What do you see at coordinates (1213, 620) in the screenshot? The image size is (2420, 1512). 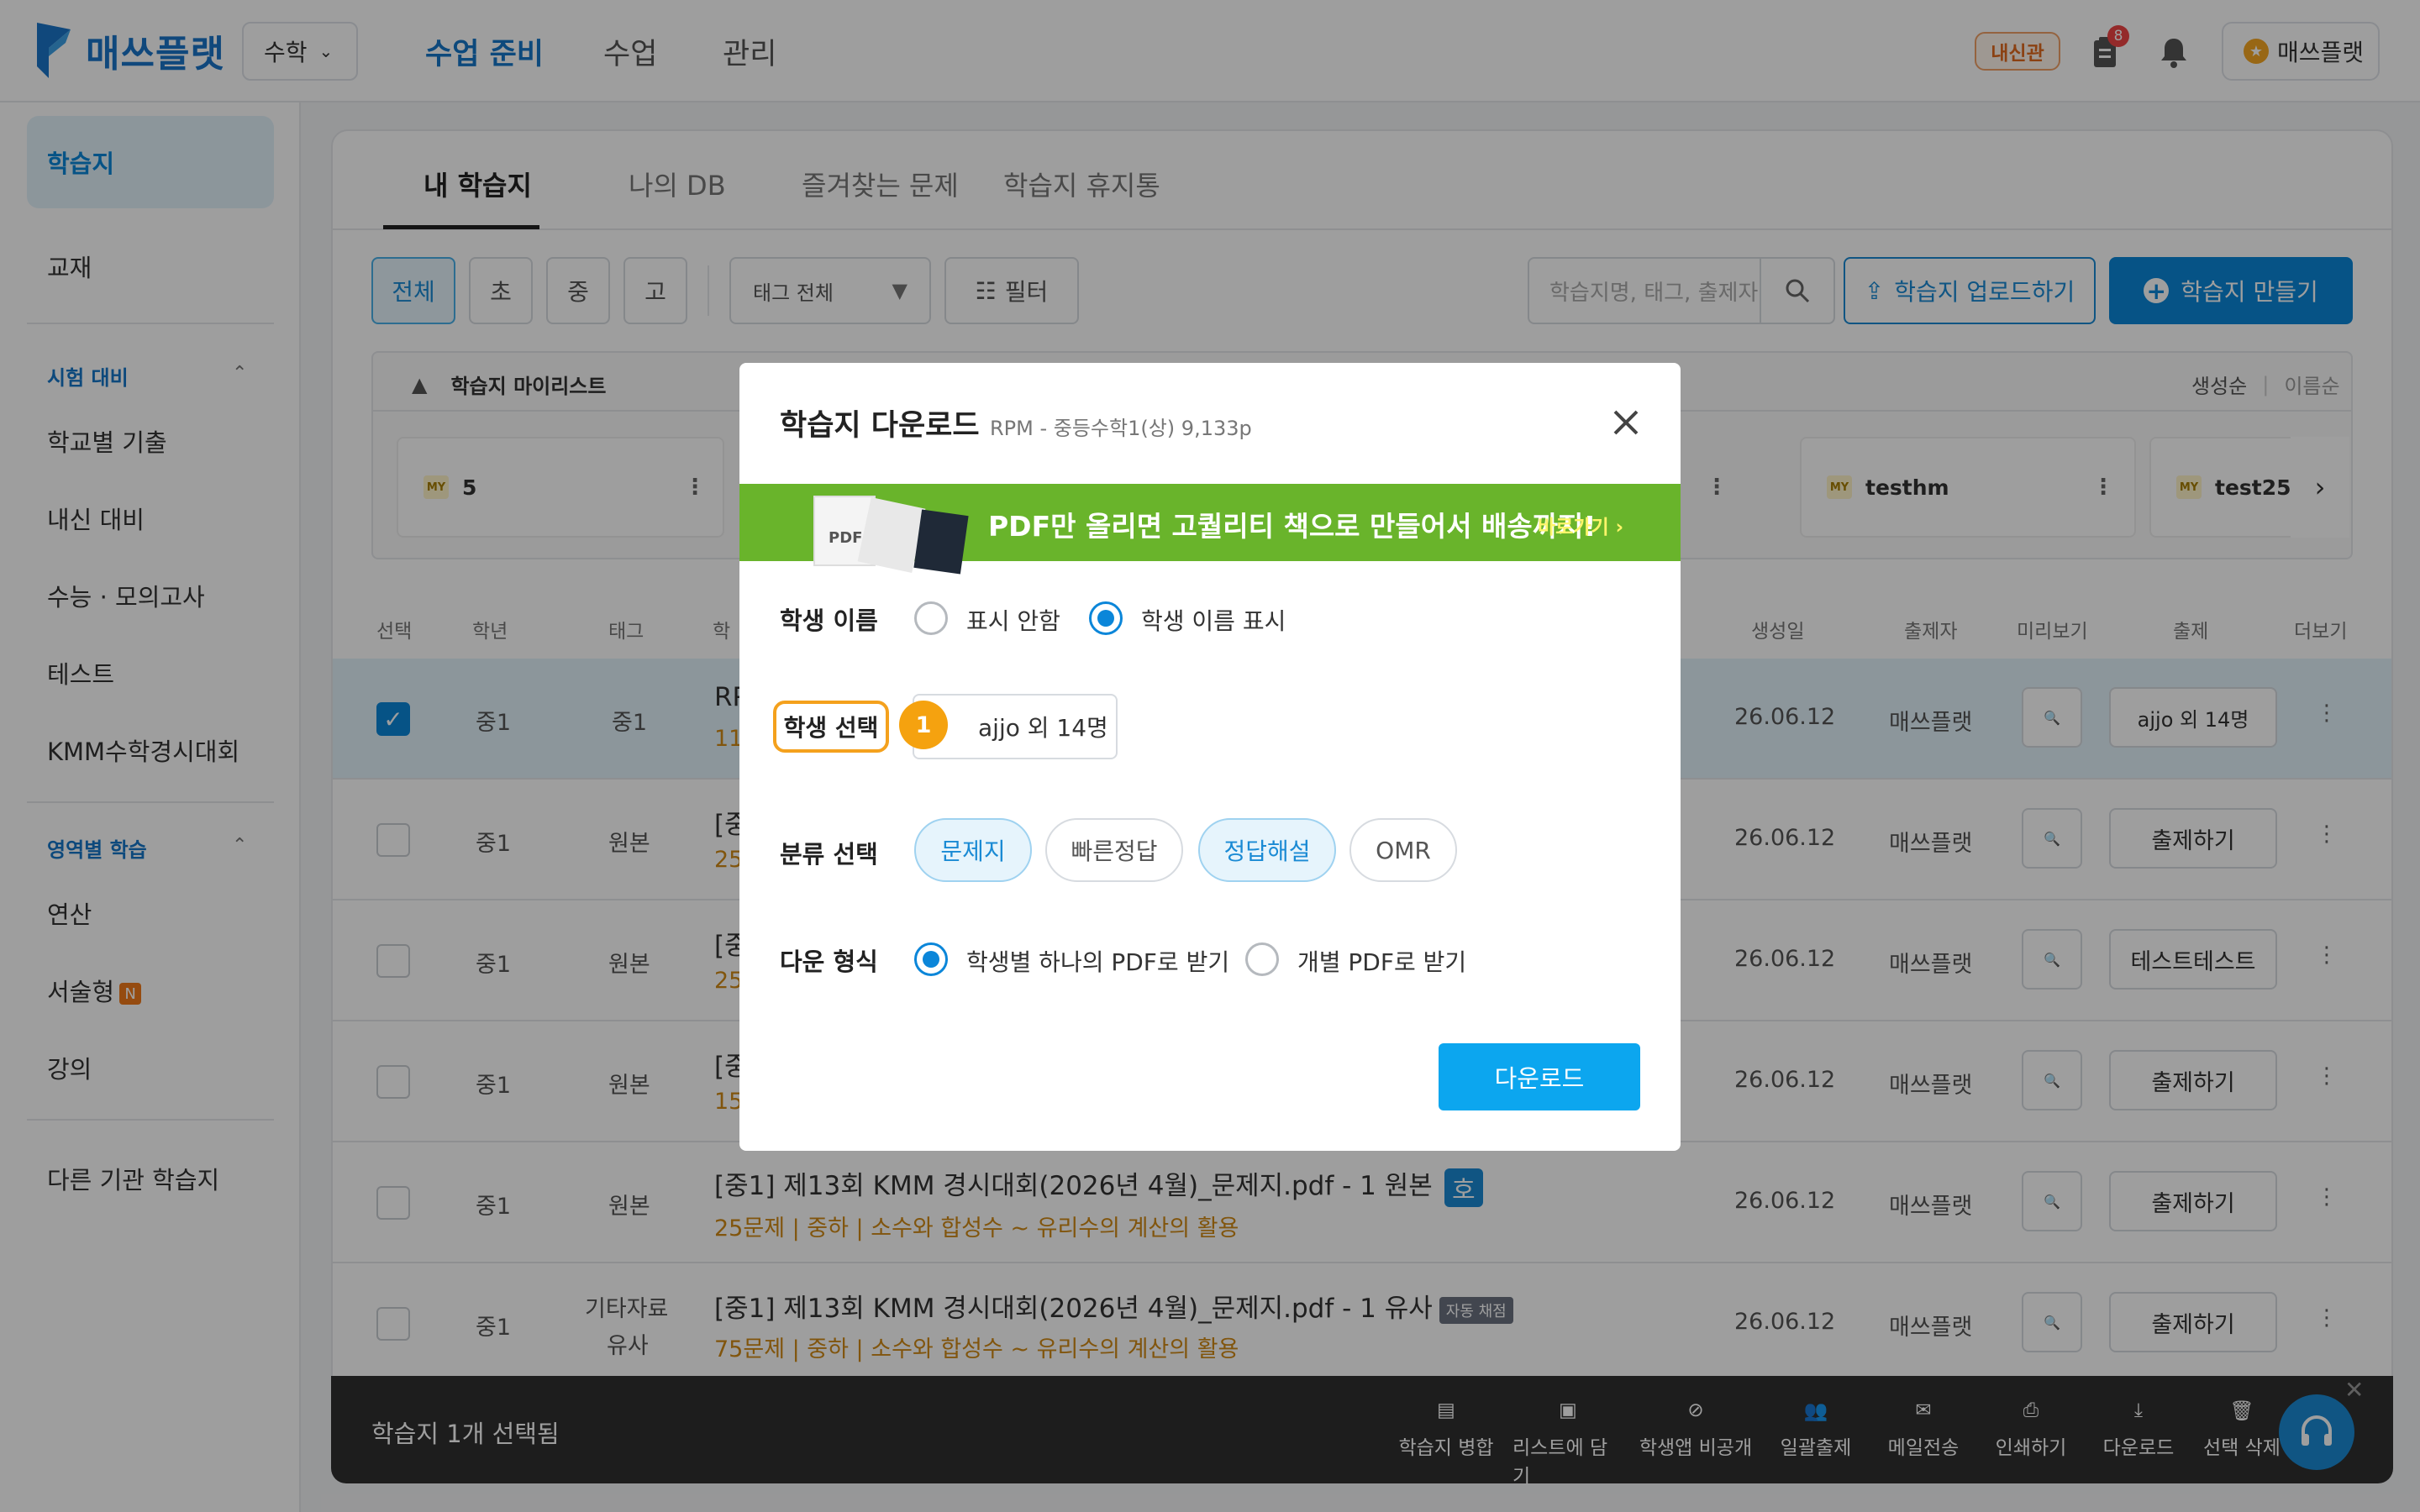 I see `radio-show-name-label: 학생 이름 표시` at bounding box center [1213, 620].